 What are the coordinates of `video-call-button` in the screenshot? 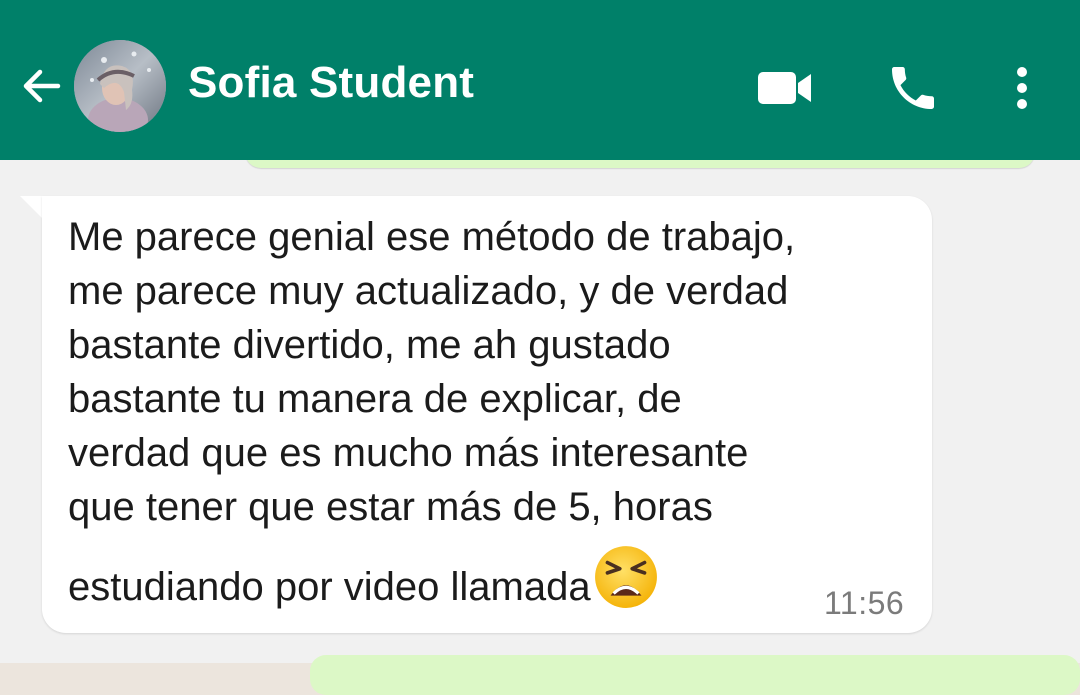 It's located at (785, 88).